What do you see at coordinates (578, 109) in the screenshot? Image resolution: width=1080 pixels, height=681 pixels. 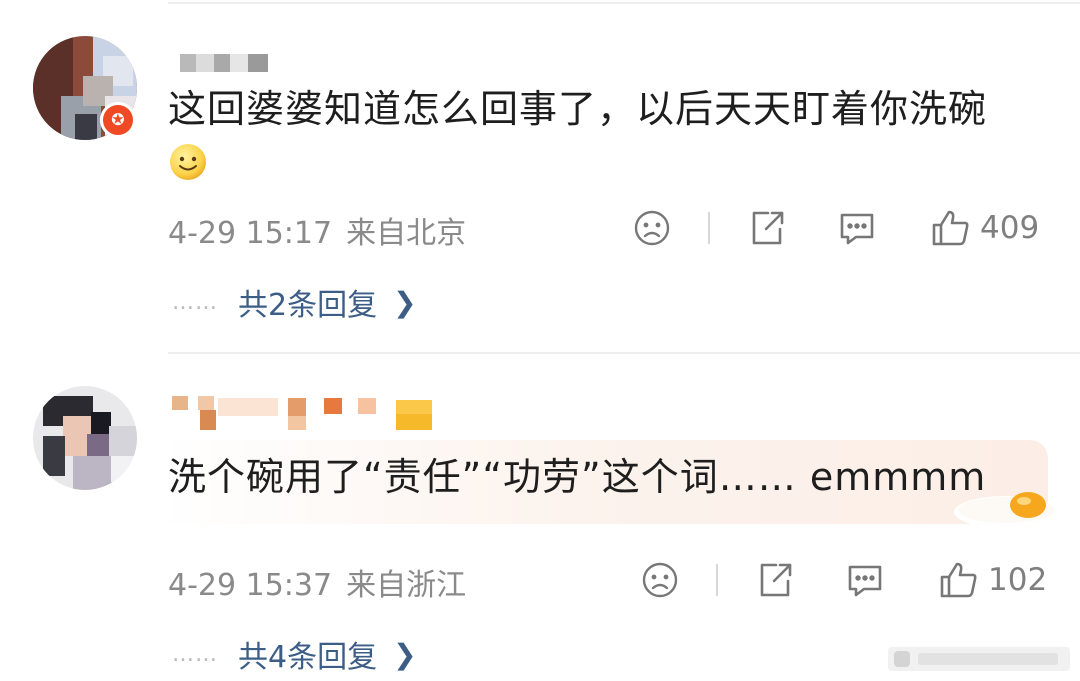 I see `comment-text: 这回婆婆知道怎么回事了，以后天天盯着你洗碗` at bounding box center [578, 109].